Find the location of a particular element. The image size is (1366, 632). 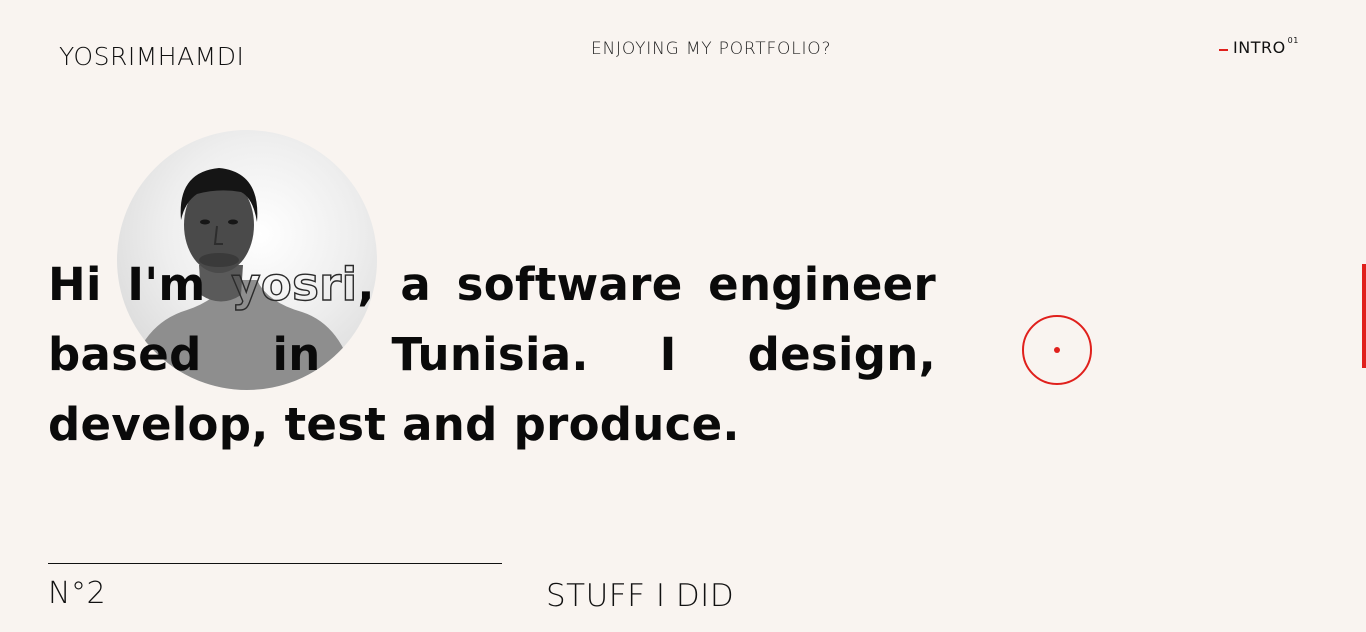

next-section-title: STUFF I DID is located at coordinates (640, 596).